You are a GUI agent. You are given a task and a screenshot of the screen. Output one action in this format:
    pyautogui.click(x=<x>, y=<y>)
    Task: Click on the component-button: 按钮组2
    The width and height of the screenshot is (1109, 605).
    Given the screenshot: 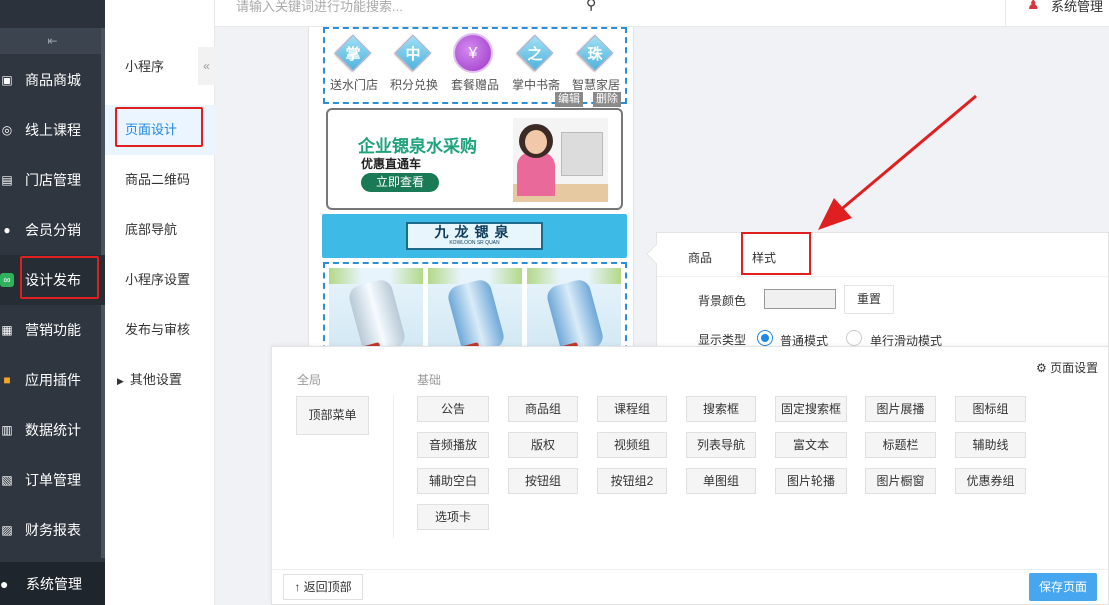 What is the action you would take?
    pyautogui.click(x=632, y=481)
    